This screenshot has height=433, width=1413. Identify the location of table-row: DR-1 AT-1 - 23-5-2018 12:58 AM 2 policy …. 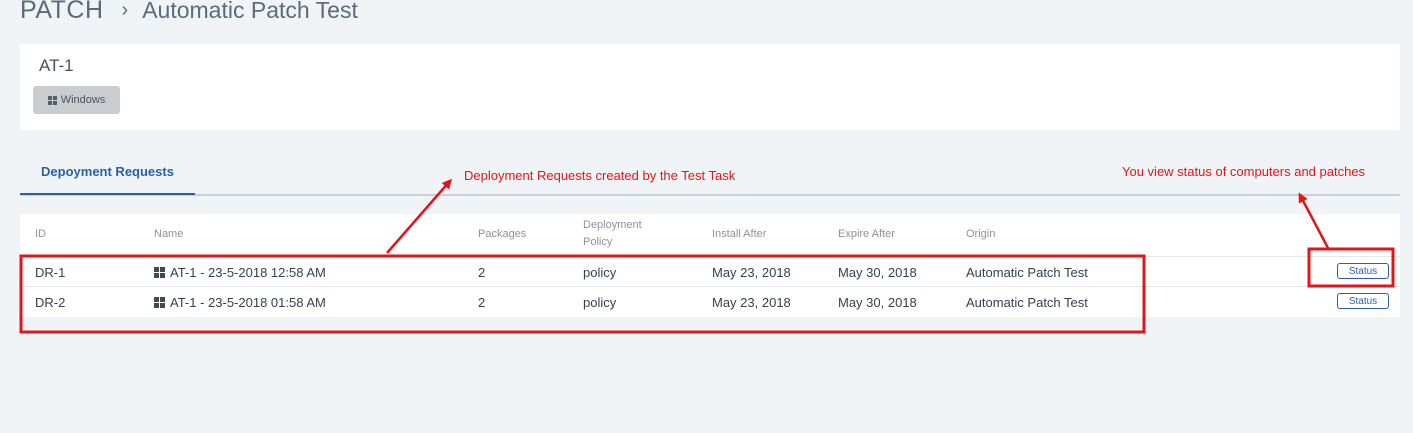
(710, 271).